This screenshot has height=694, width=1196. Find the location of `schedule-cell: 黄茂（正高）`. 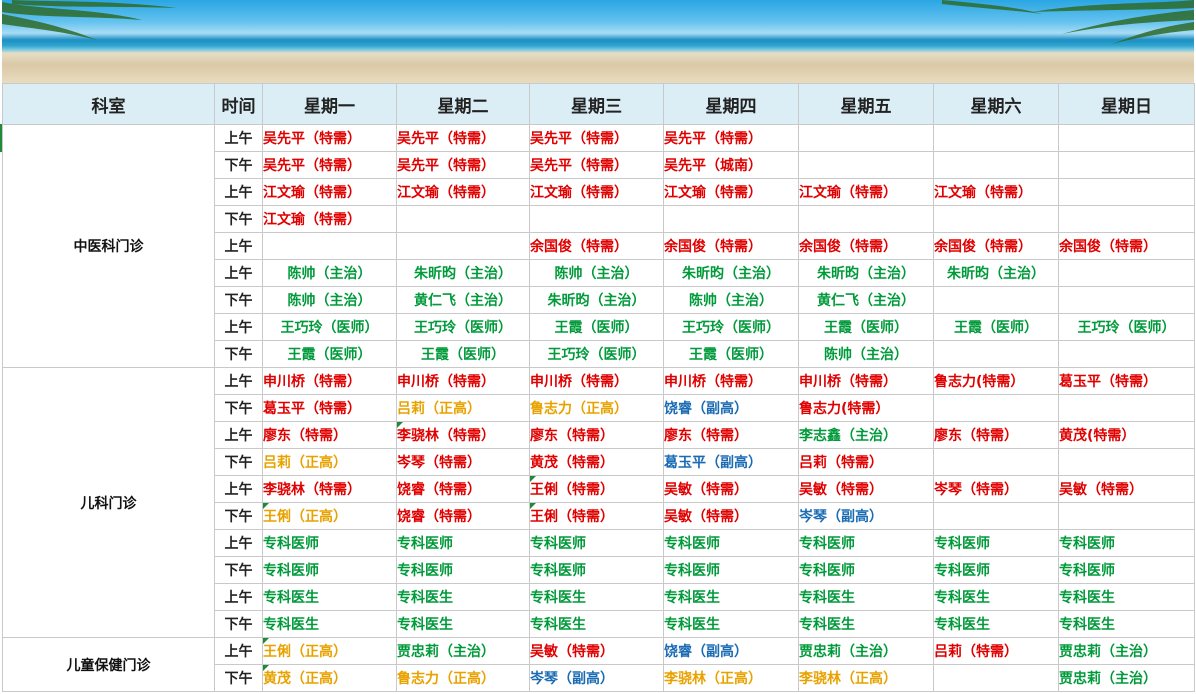

schedule-cell: 黄茂（正高） is located at coordinates (329, 678).